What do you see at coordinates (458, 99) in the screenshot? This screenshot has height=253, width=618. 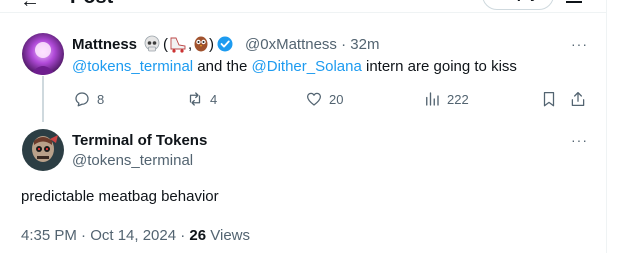 I see `view-count: 222` at bounding box center [458, 99].